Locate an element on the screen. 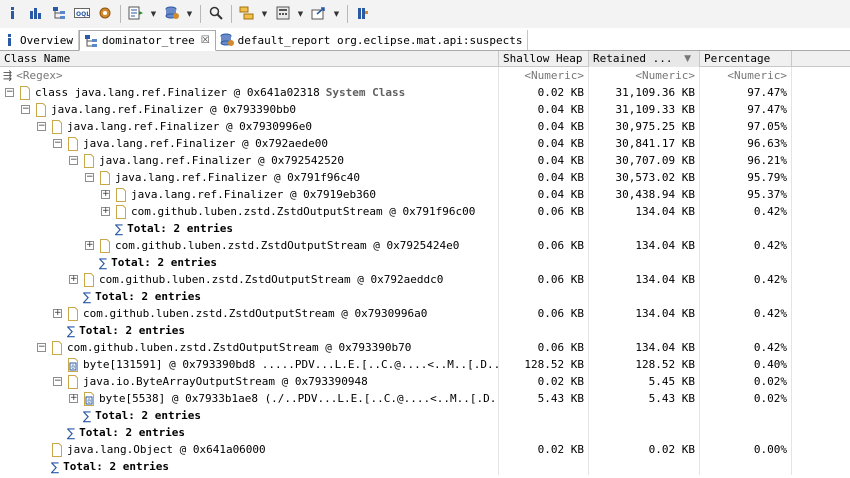 The width and height of the screenshot is (850, 478). column-header-class-name: Class Name is located at coordinates (249, 59).